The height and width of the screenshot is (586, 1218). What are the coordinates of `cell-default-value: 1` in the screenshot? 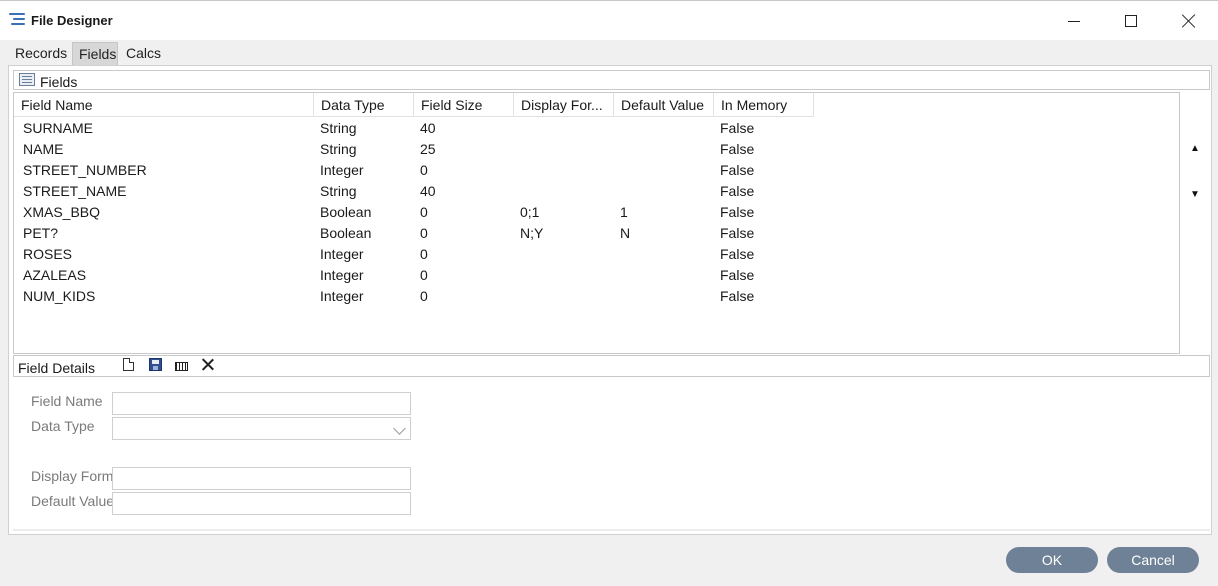 It's located at (624, 212).